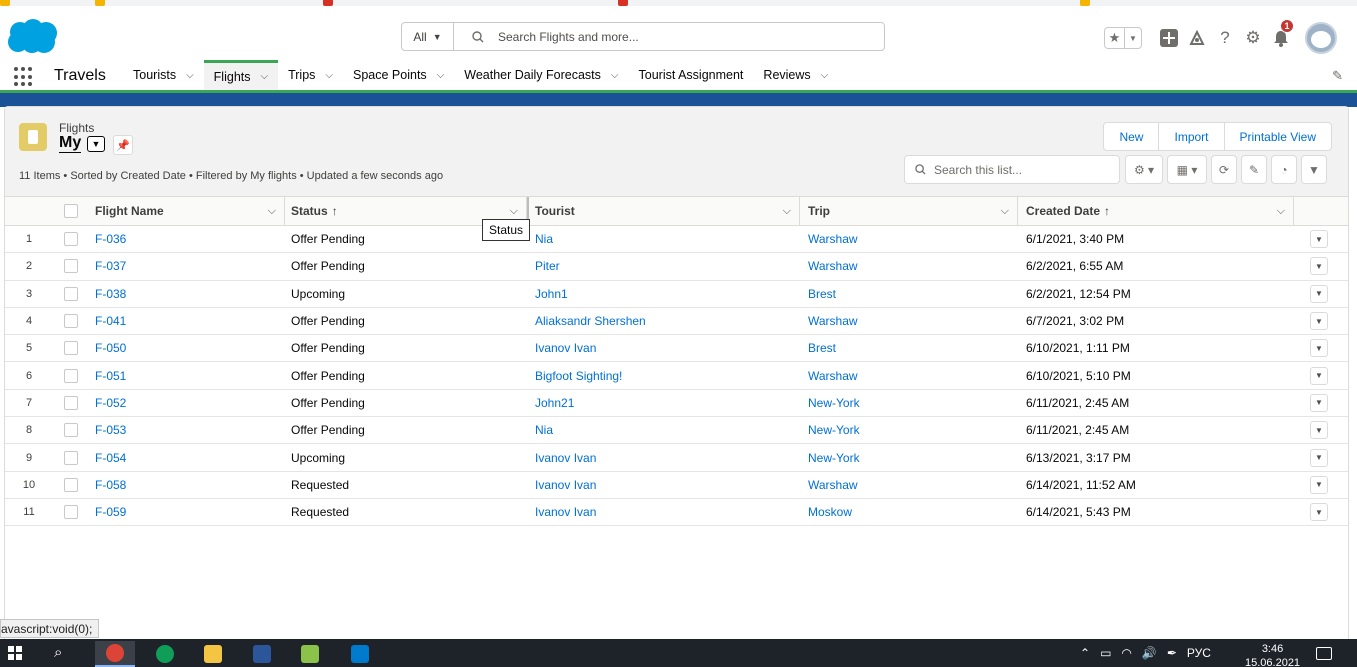  What do you see at coordinates (1278, 136) in the screenshot?
I see `printable-view-button: Printable View` at bounding box center [1278, 136].